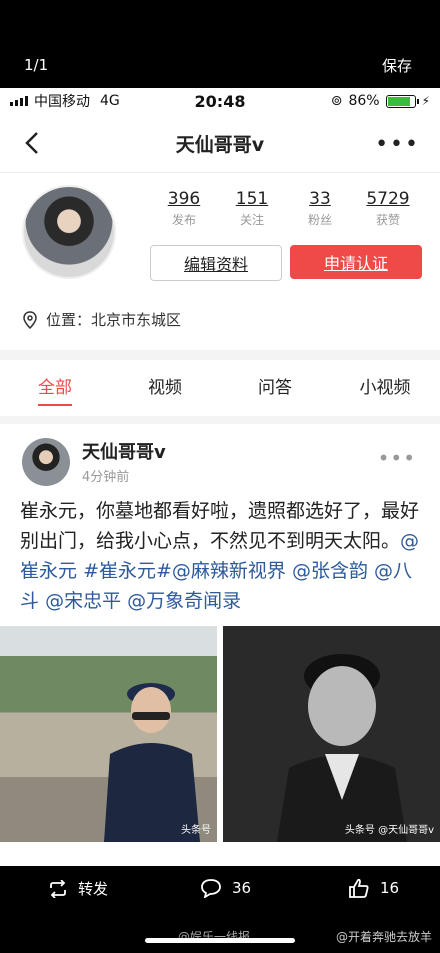 This screenshot has width=440, height=953. I want to click on stat-posts: 396 发布, so click(184, 208).